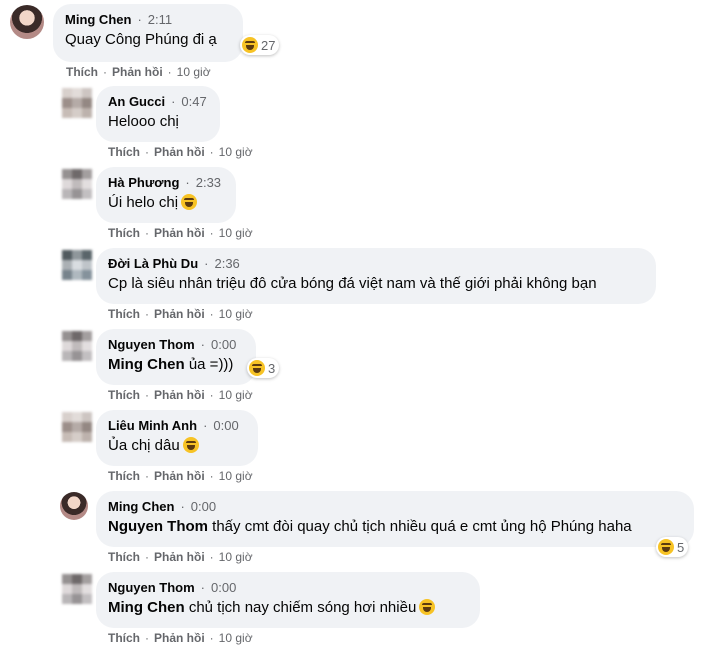 The width and height of the screenshot is (717, 648). Describe the element at coordinates (158, 526) in the screenshot. I see `mention-link: Nguyen Thom` at that location.